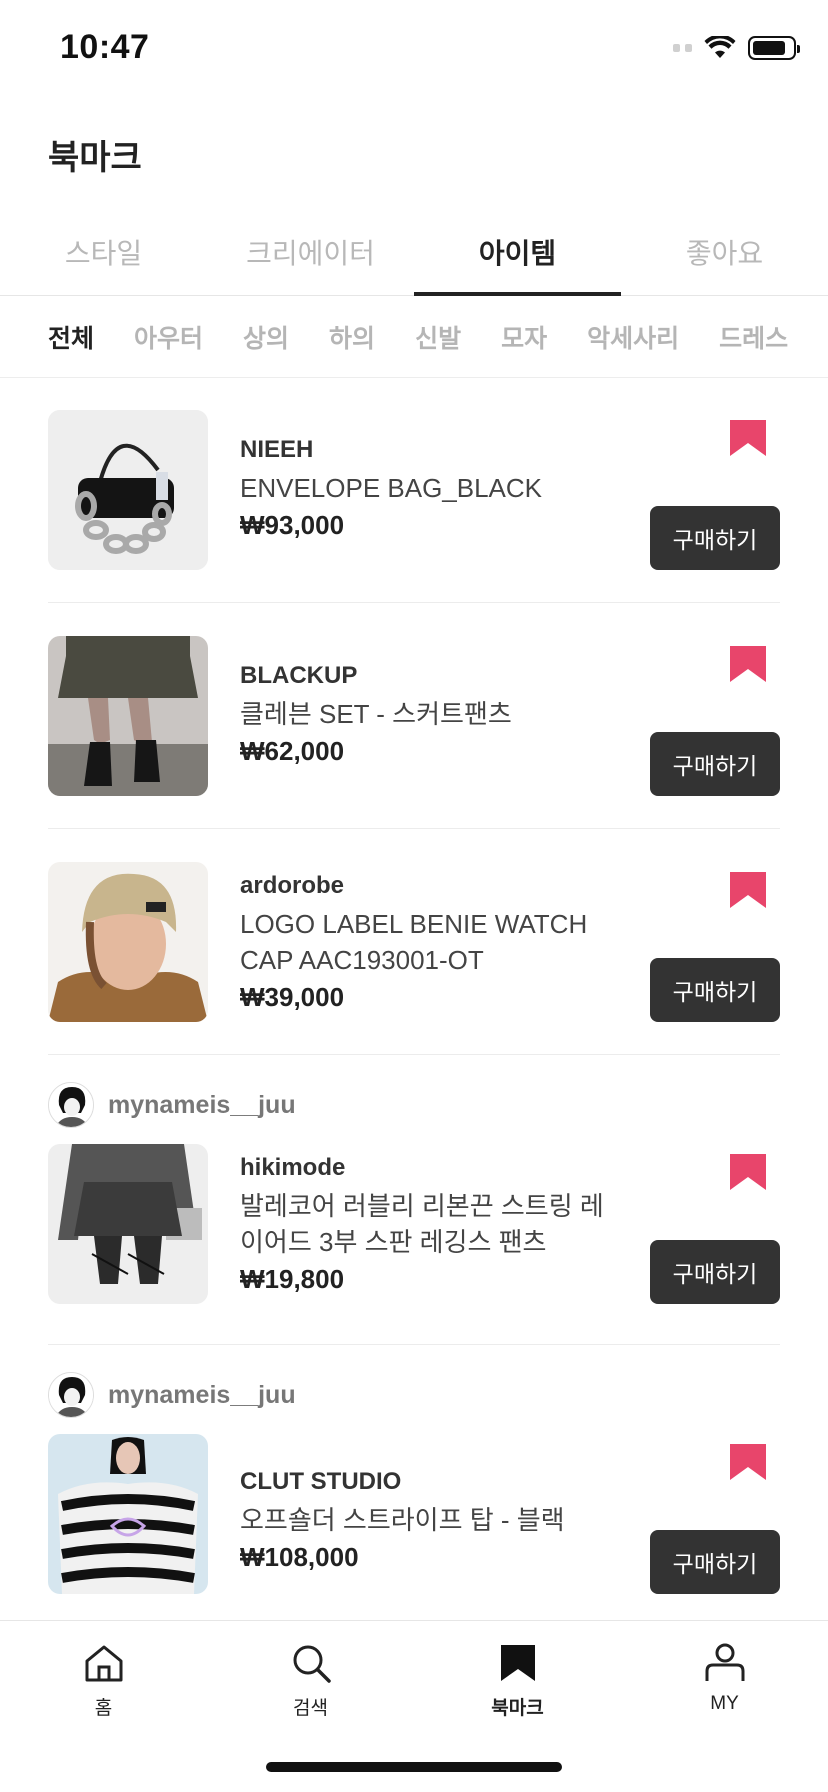 This screenshot has height=1792, width=828. What do you see at coordinates (414, 337) in the screenshot?
I see `category-filter: 전체 아우터 상의 하의 신발 모자 악세사리 드레스` at bounding box center [414, 337].